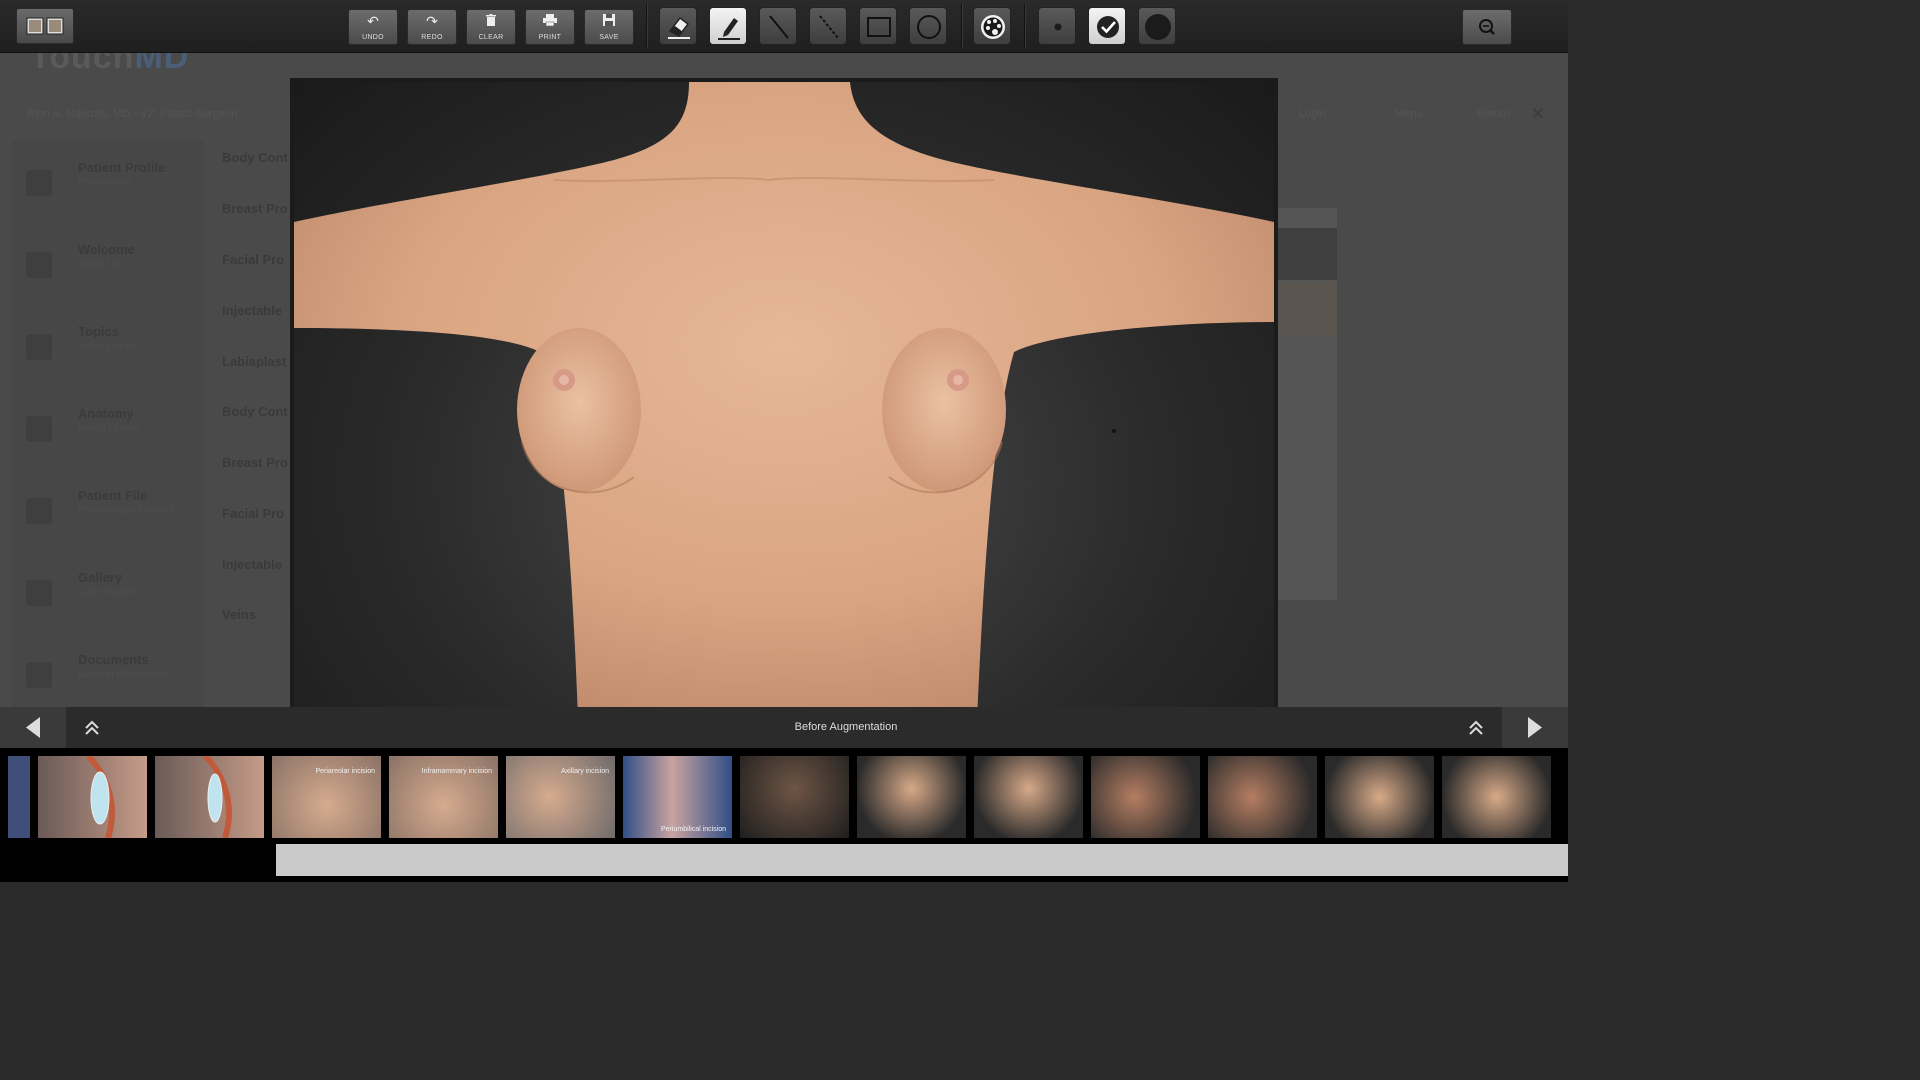 This screenshot has width=1920, height=1080. I want to click on previous-image-button, so click(33, 727).